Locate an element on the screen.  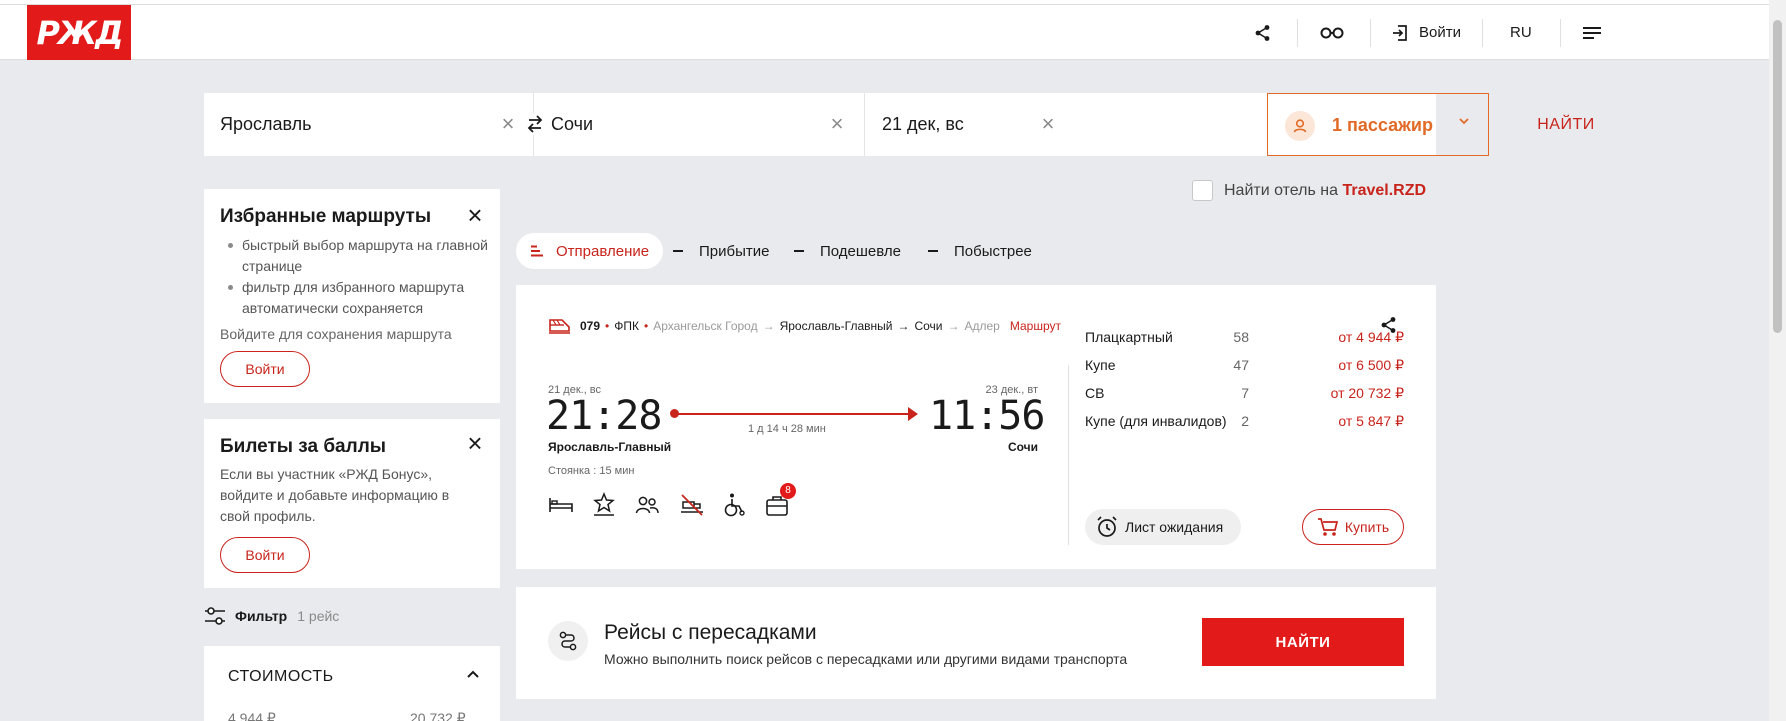
transfers-find-button: НАЙТИ is located at coordinates (1303, 642).